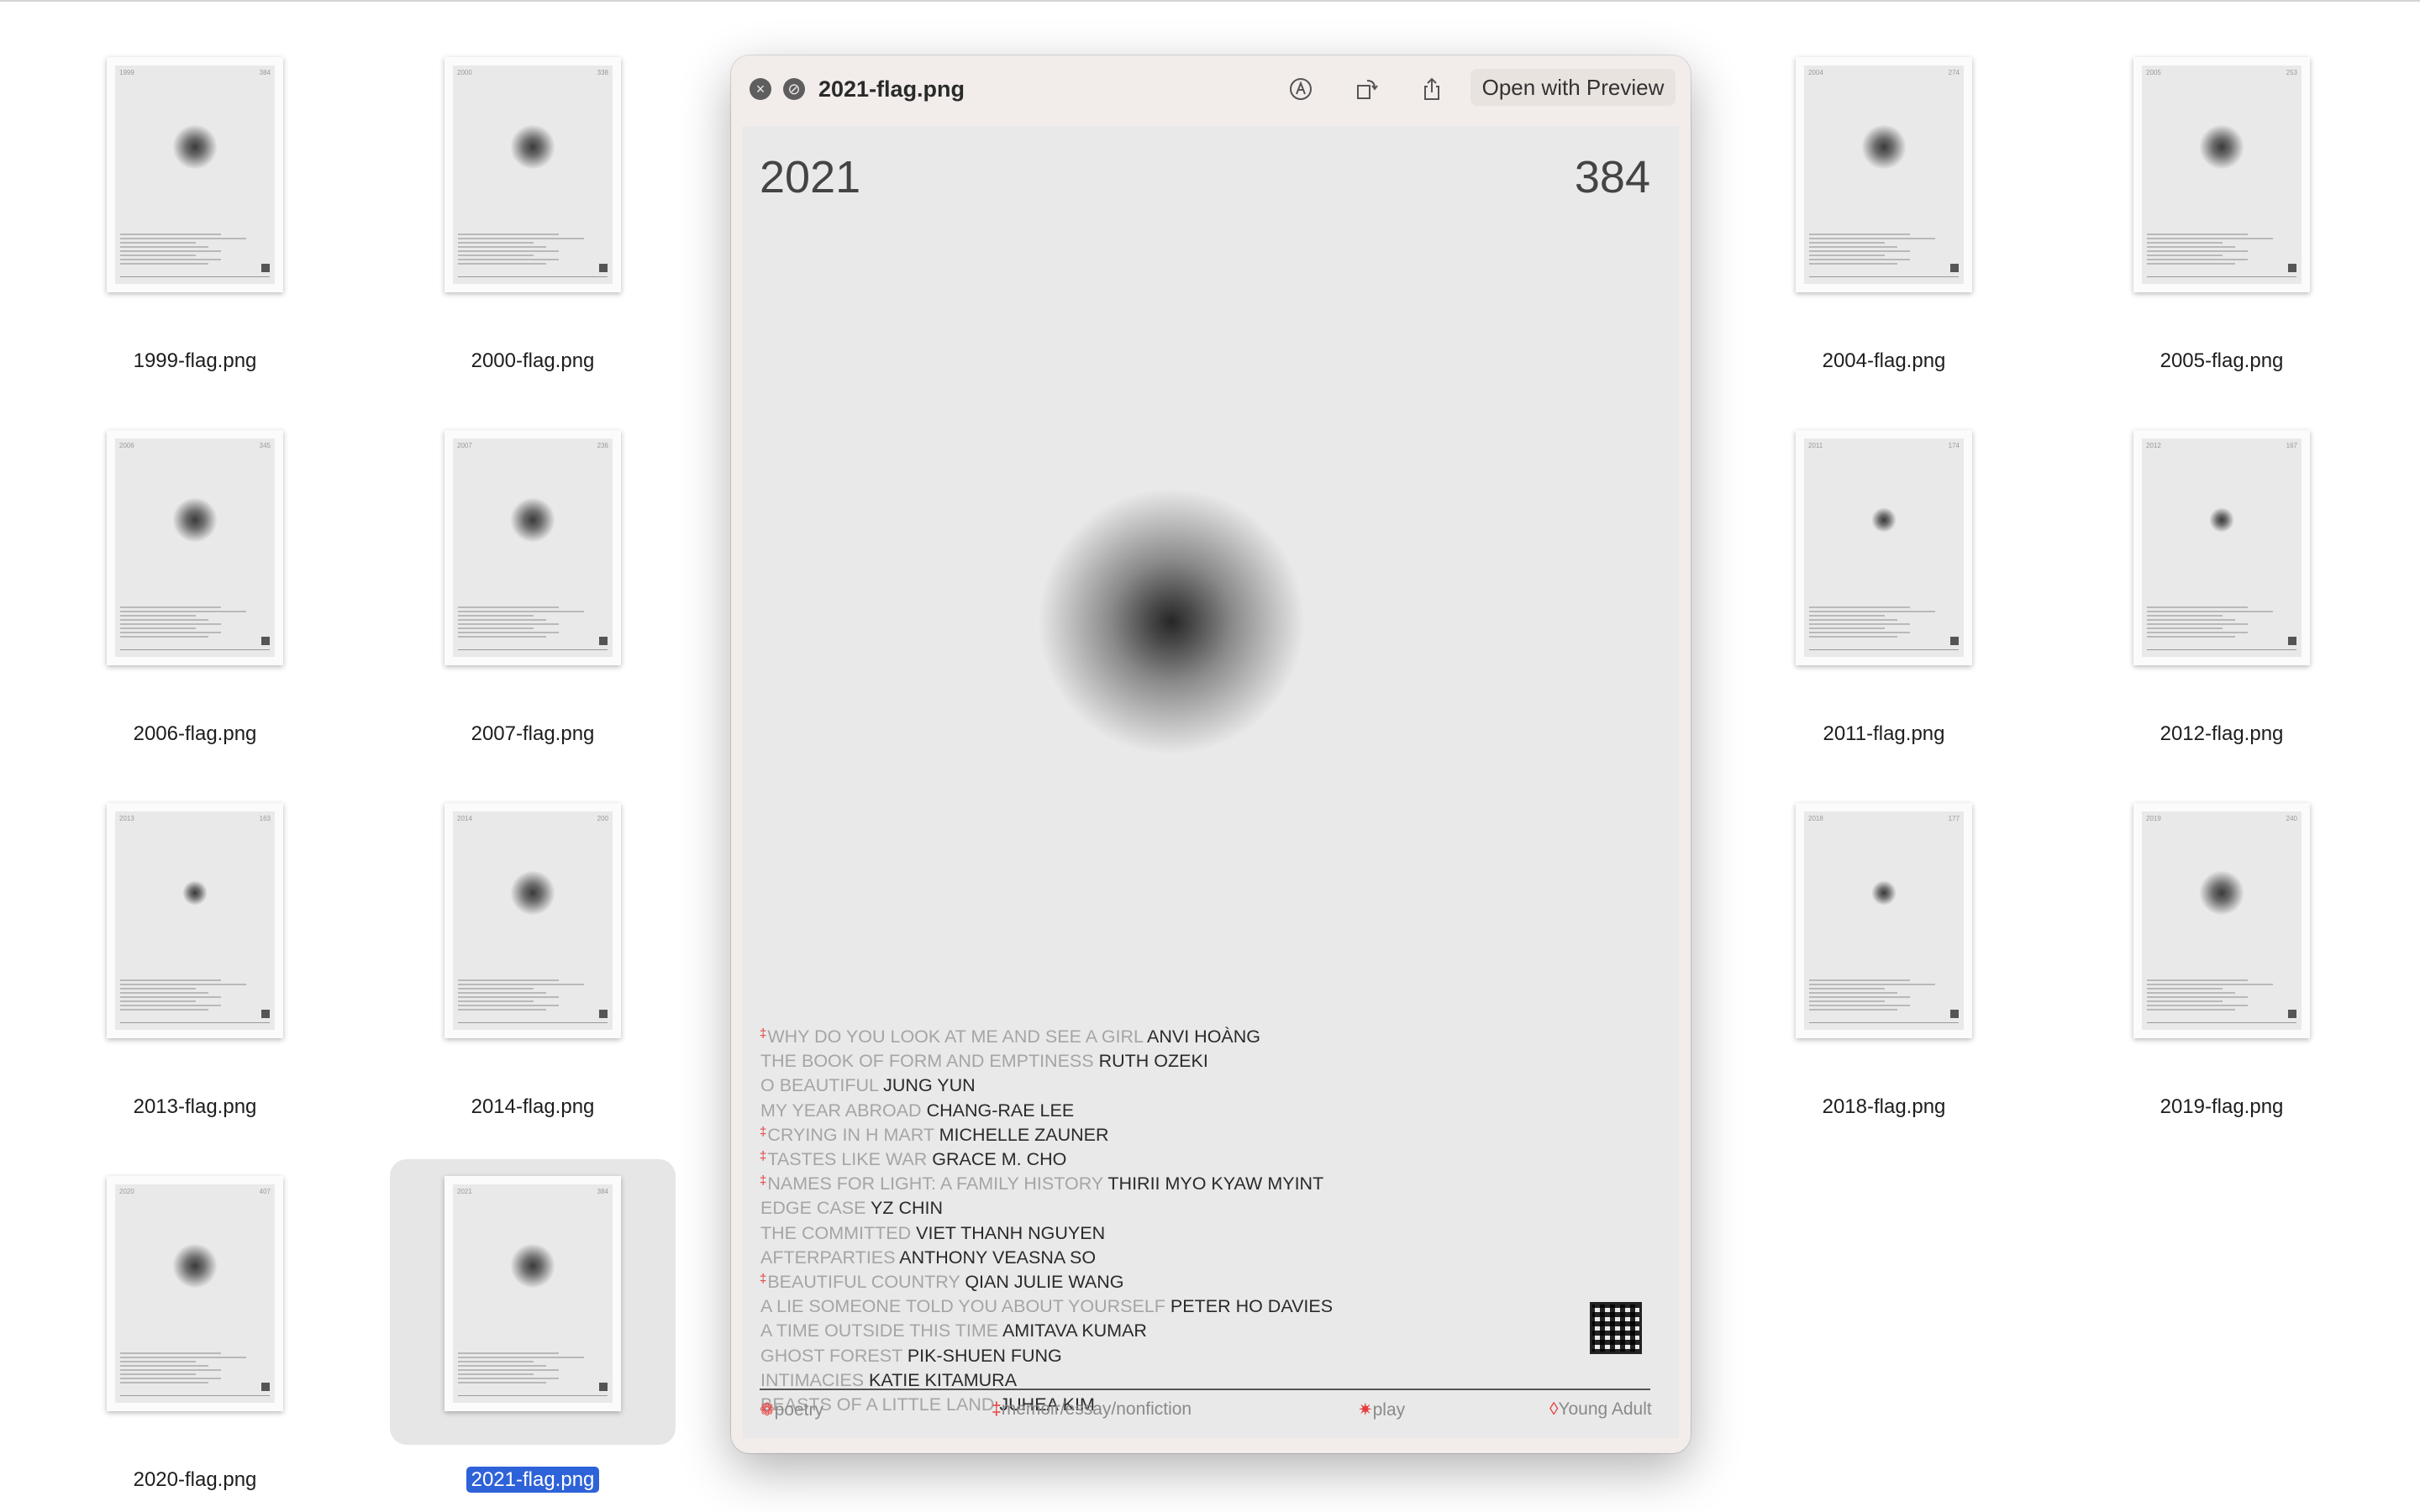 The height and width of the screenshot is (1512, 2420). What do you see at coordinates (2222, 547) in the screenshot?
I see `thumb-poster: 2012 167` at bounding box center [2222, 547].